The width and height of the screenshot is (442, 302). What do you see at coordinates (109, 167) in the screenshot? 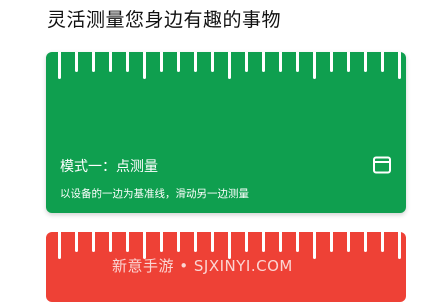
I see `mode-title: 模式一：点测量` at bounding box center [109, 167].